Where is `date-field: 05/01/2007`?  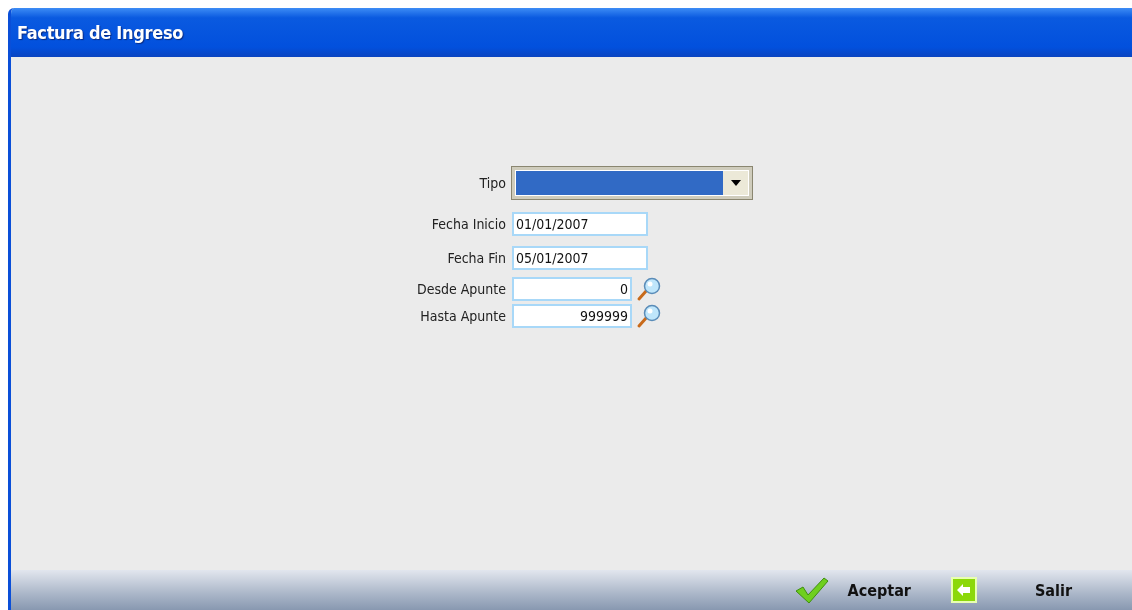
date-field: 05/01/2007 is located at coordinates (580, 258).